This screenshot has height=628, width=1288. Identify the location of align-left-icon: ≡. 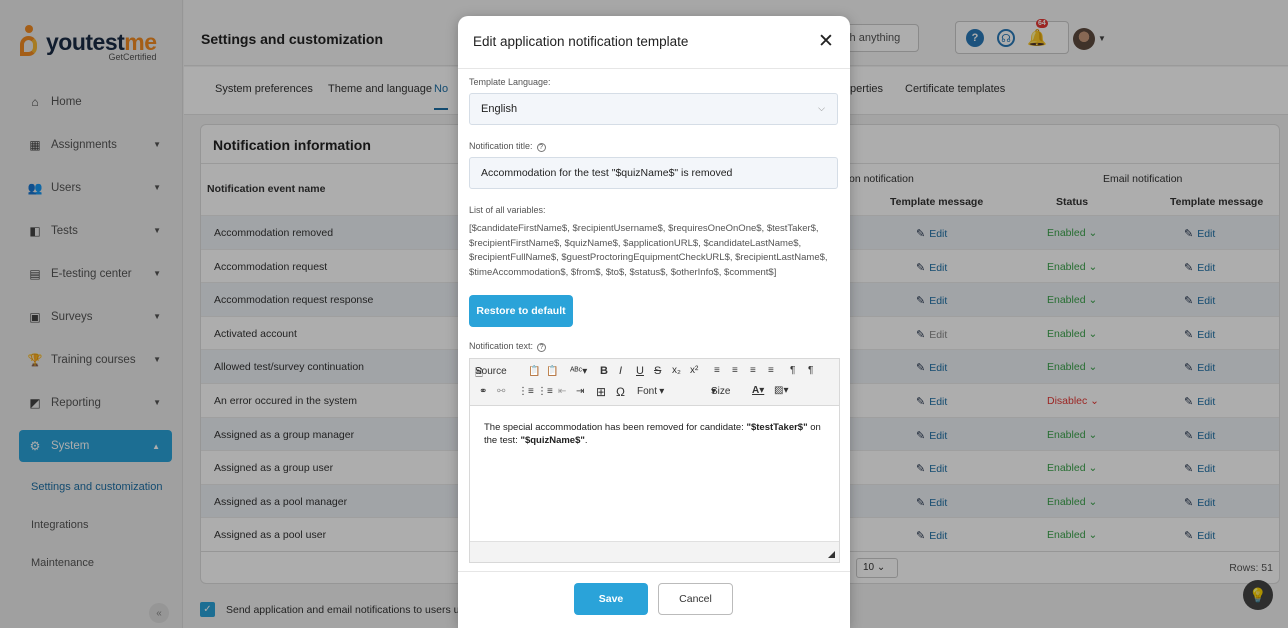
(717, 370).